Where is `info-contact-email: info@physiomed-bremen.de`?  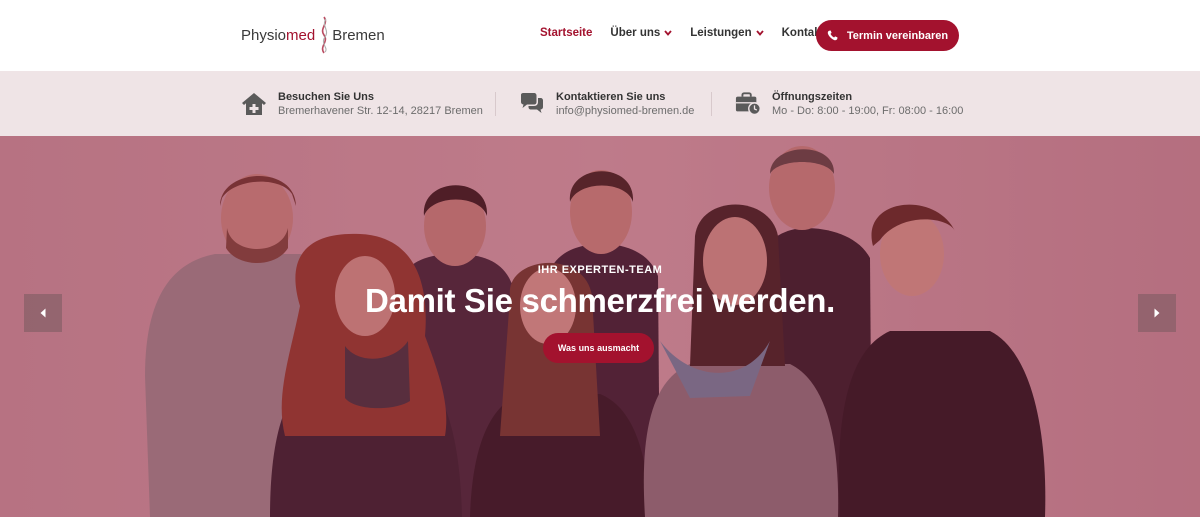 info-contact-email: info@physiomed-bremen.de is located at coordinates (625, 111).